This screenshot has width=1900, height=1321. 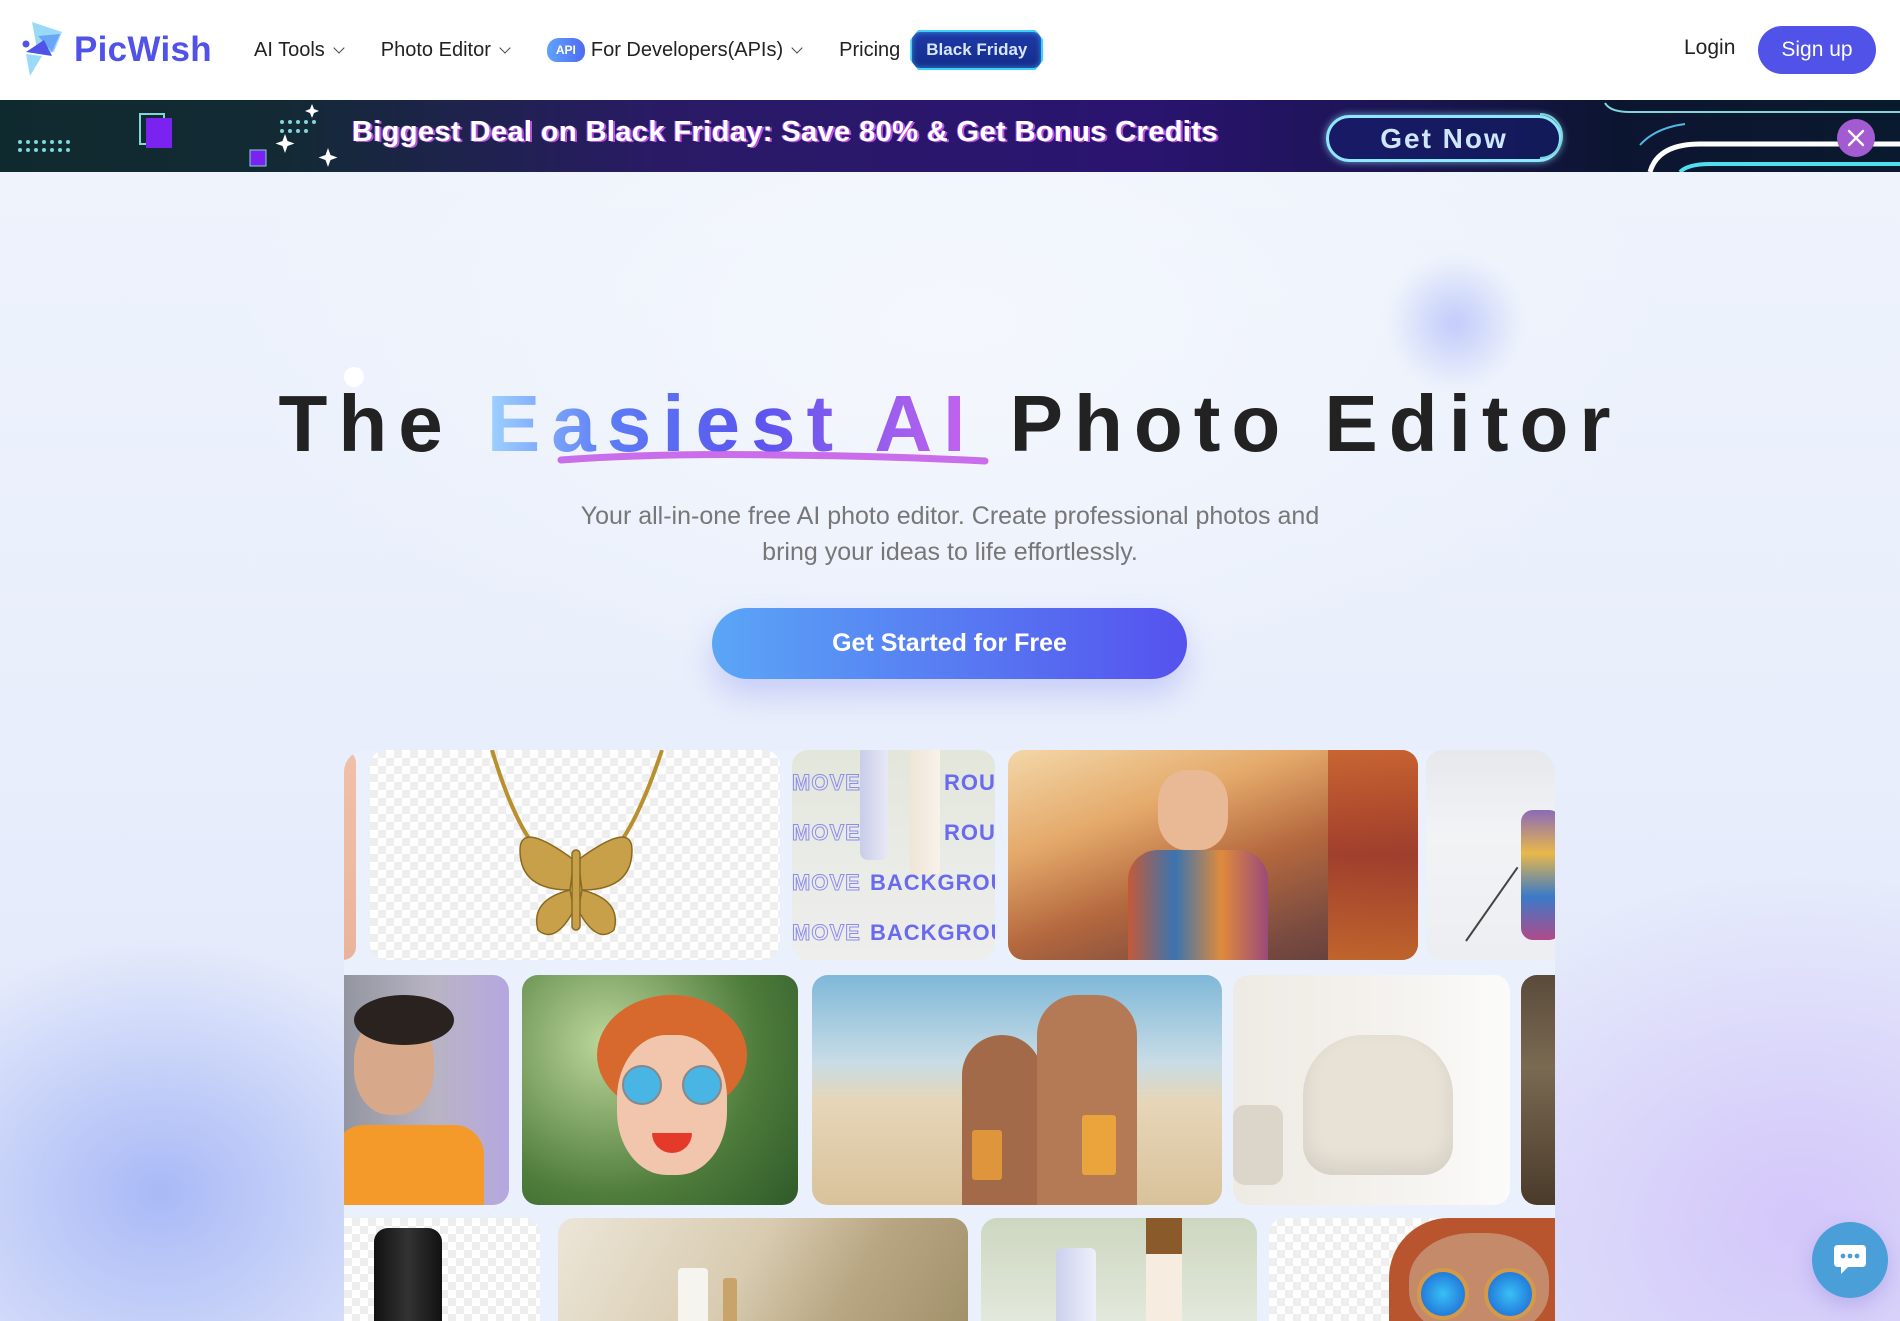 I want to click on promo-close-button, so click(x=1856, y=138).